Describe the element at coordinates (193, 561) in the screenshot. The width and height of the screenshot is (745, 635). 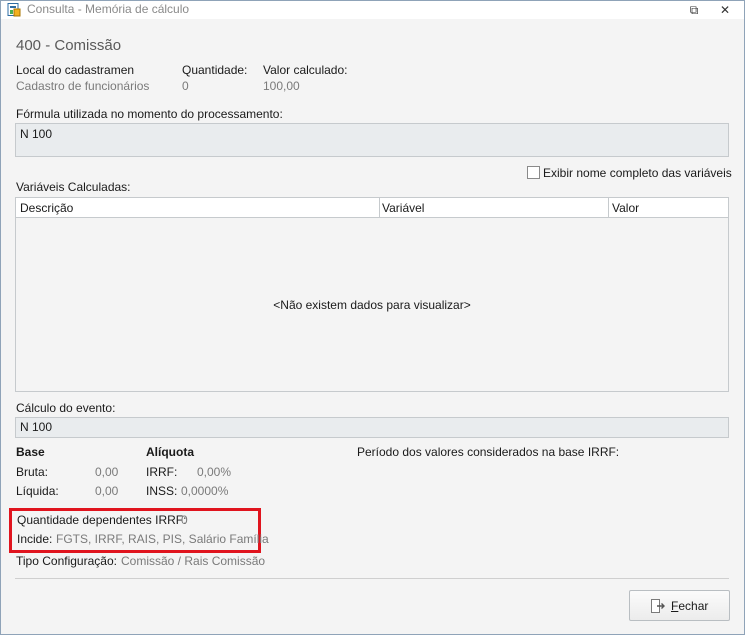
I see `tipo-value: Comissão / Rais Comissão` at that location.